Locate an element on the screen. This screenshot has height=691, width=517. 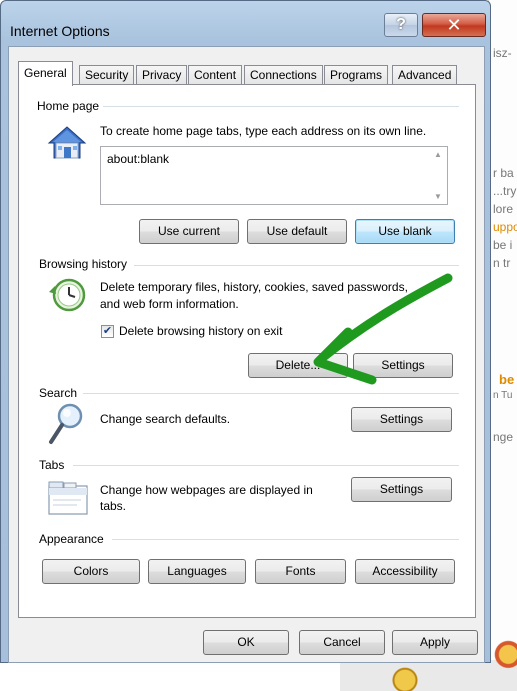
background-text: isz- is located at coordinates (502, 53).